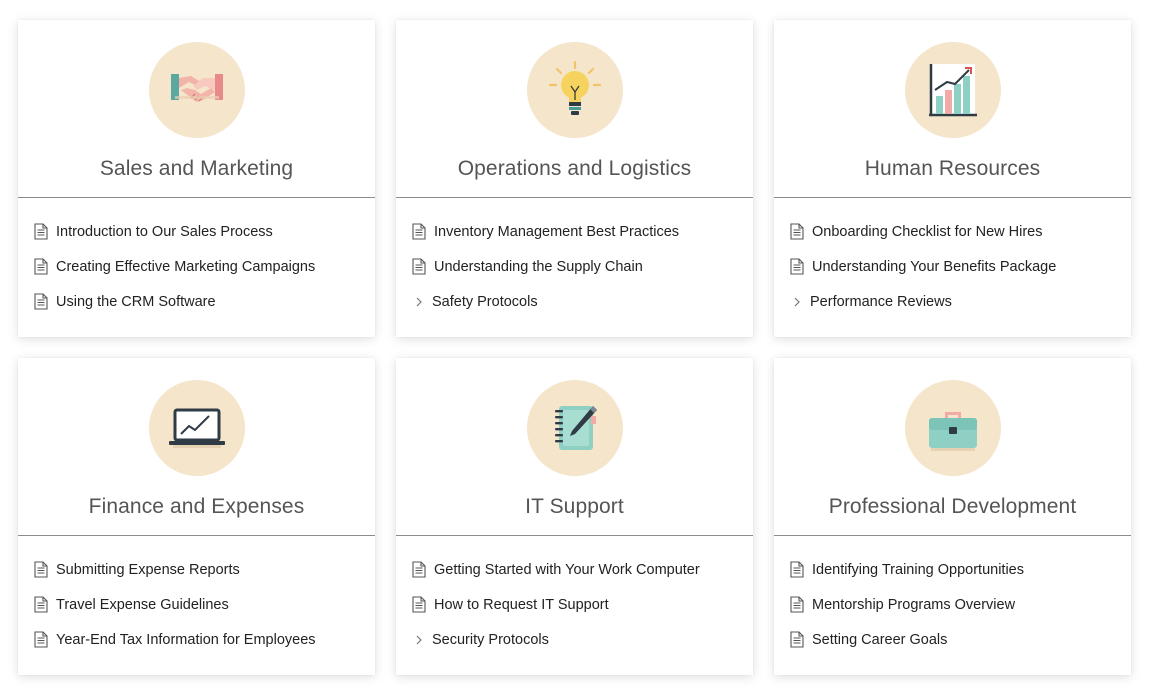 This screenshot has height=699, width=1150. Describe the element at coordinates (186, 266) in the screenshot. I see `article-label: Creating Effective Marketing Campaigns` at that location.